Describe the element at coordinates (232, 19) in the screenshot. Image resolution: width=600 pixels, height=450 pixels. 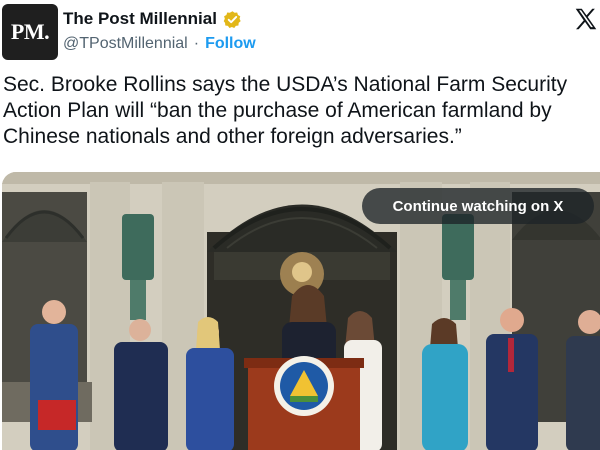
I see `verified-badge-icon` at that location.